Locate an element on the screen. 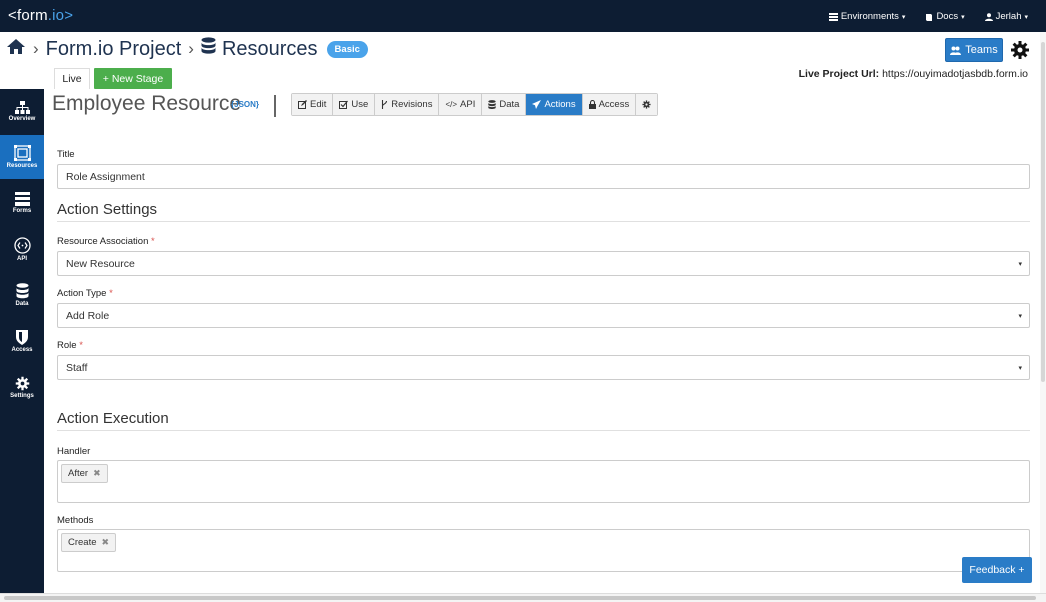 Image resolution: width=1046 pixels, height=602 pixels. sidebar-item-label: Resources is located at coordinates (22, 166).